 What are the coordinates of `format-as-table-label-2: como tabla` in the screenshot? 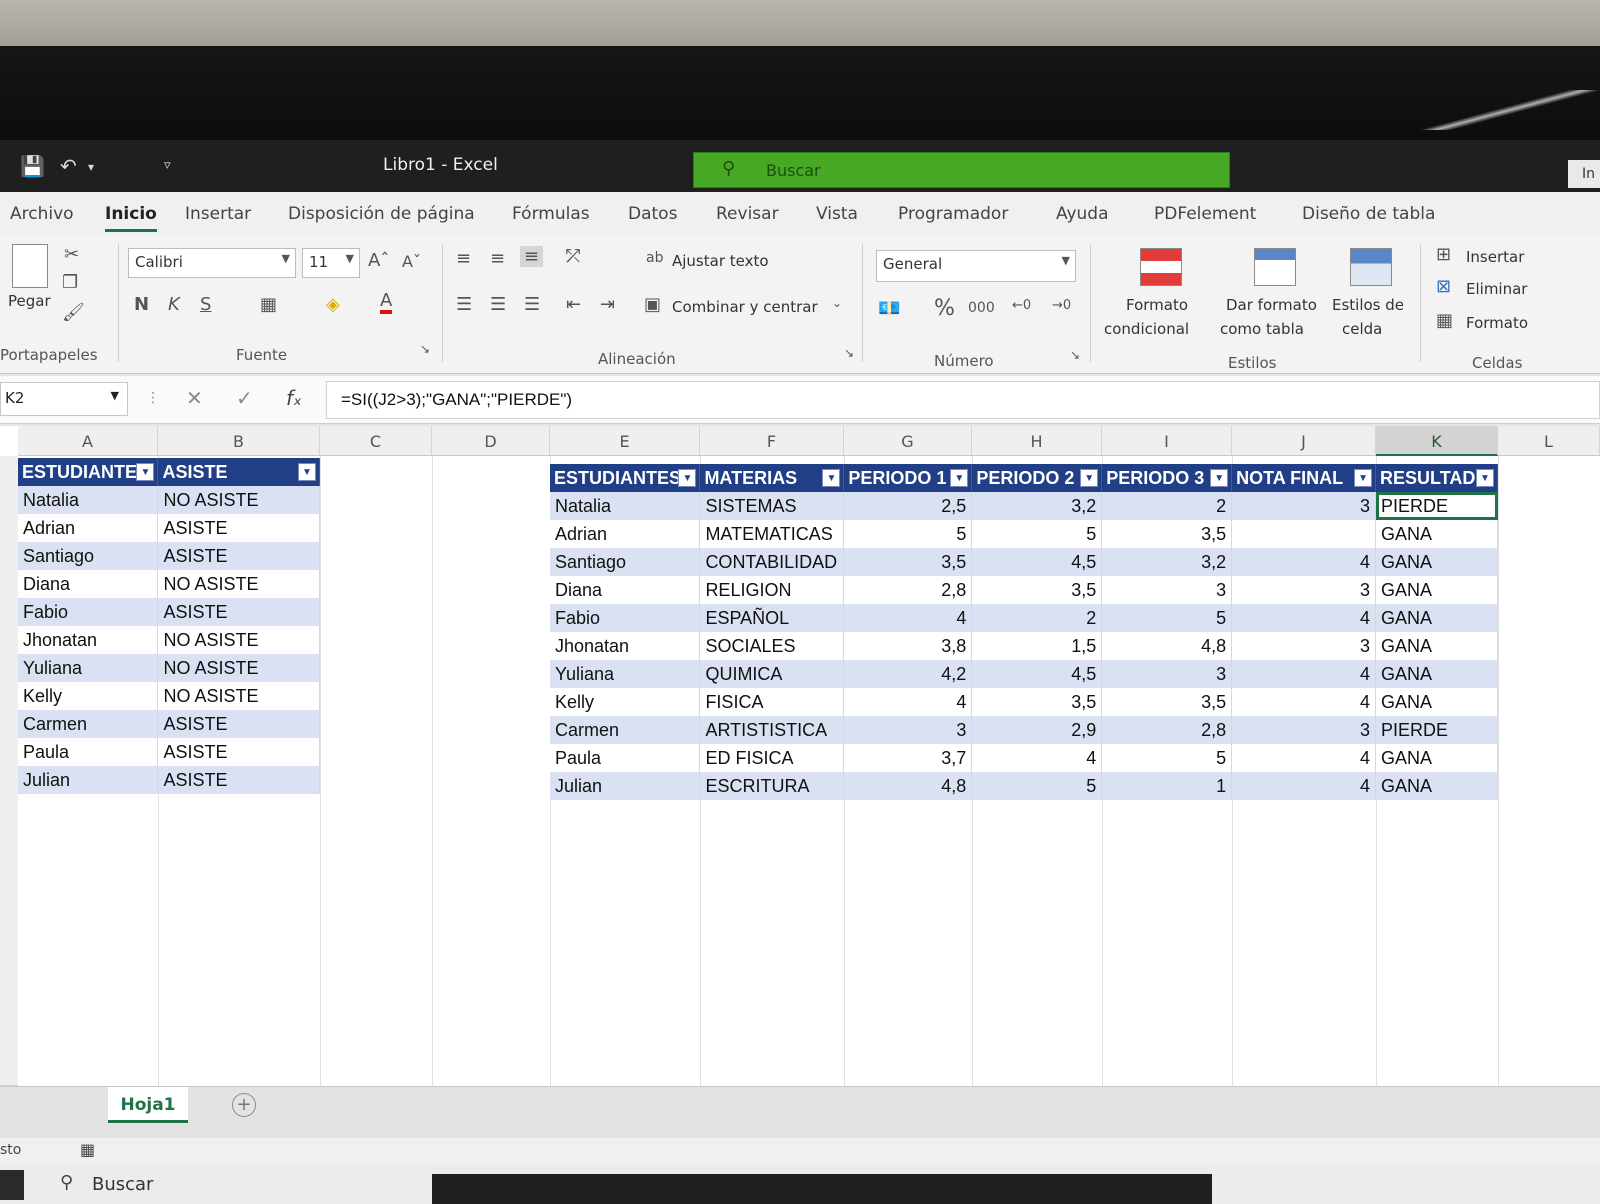 It's located at (1262, 329).